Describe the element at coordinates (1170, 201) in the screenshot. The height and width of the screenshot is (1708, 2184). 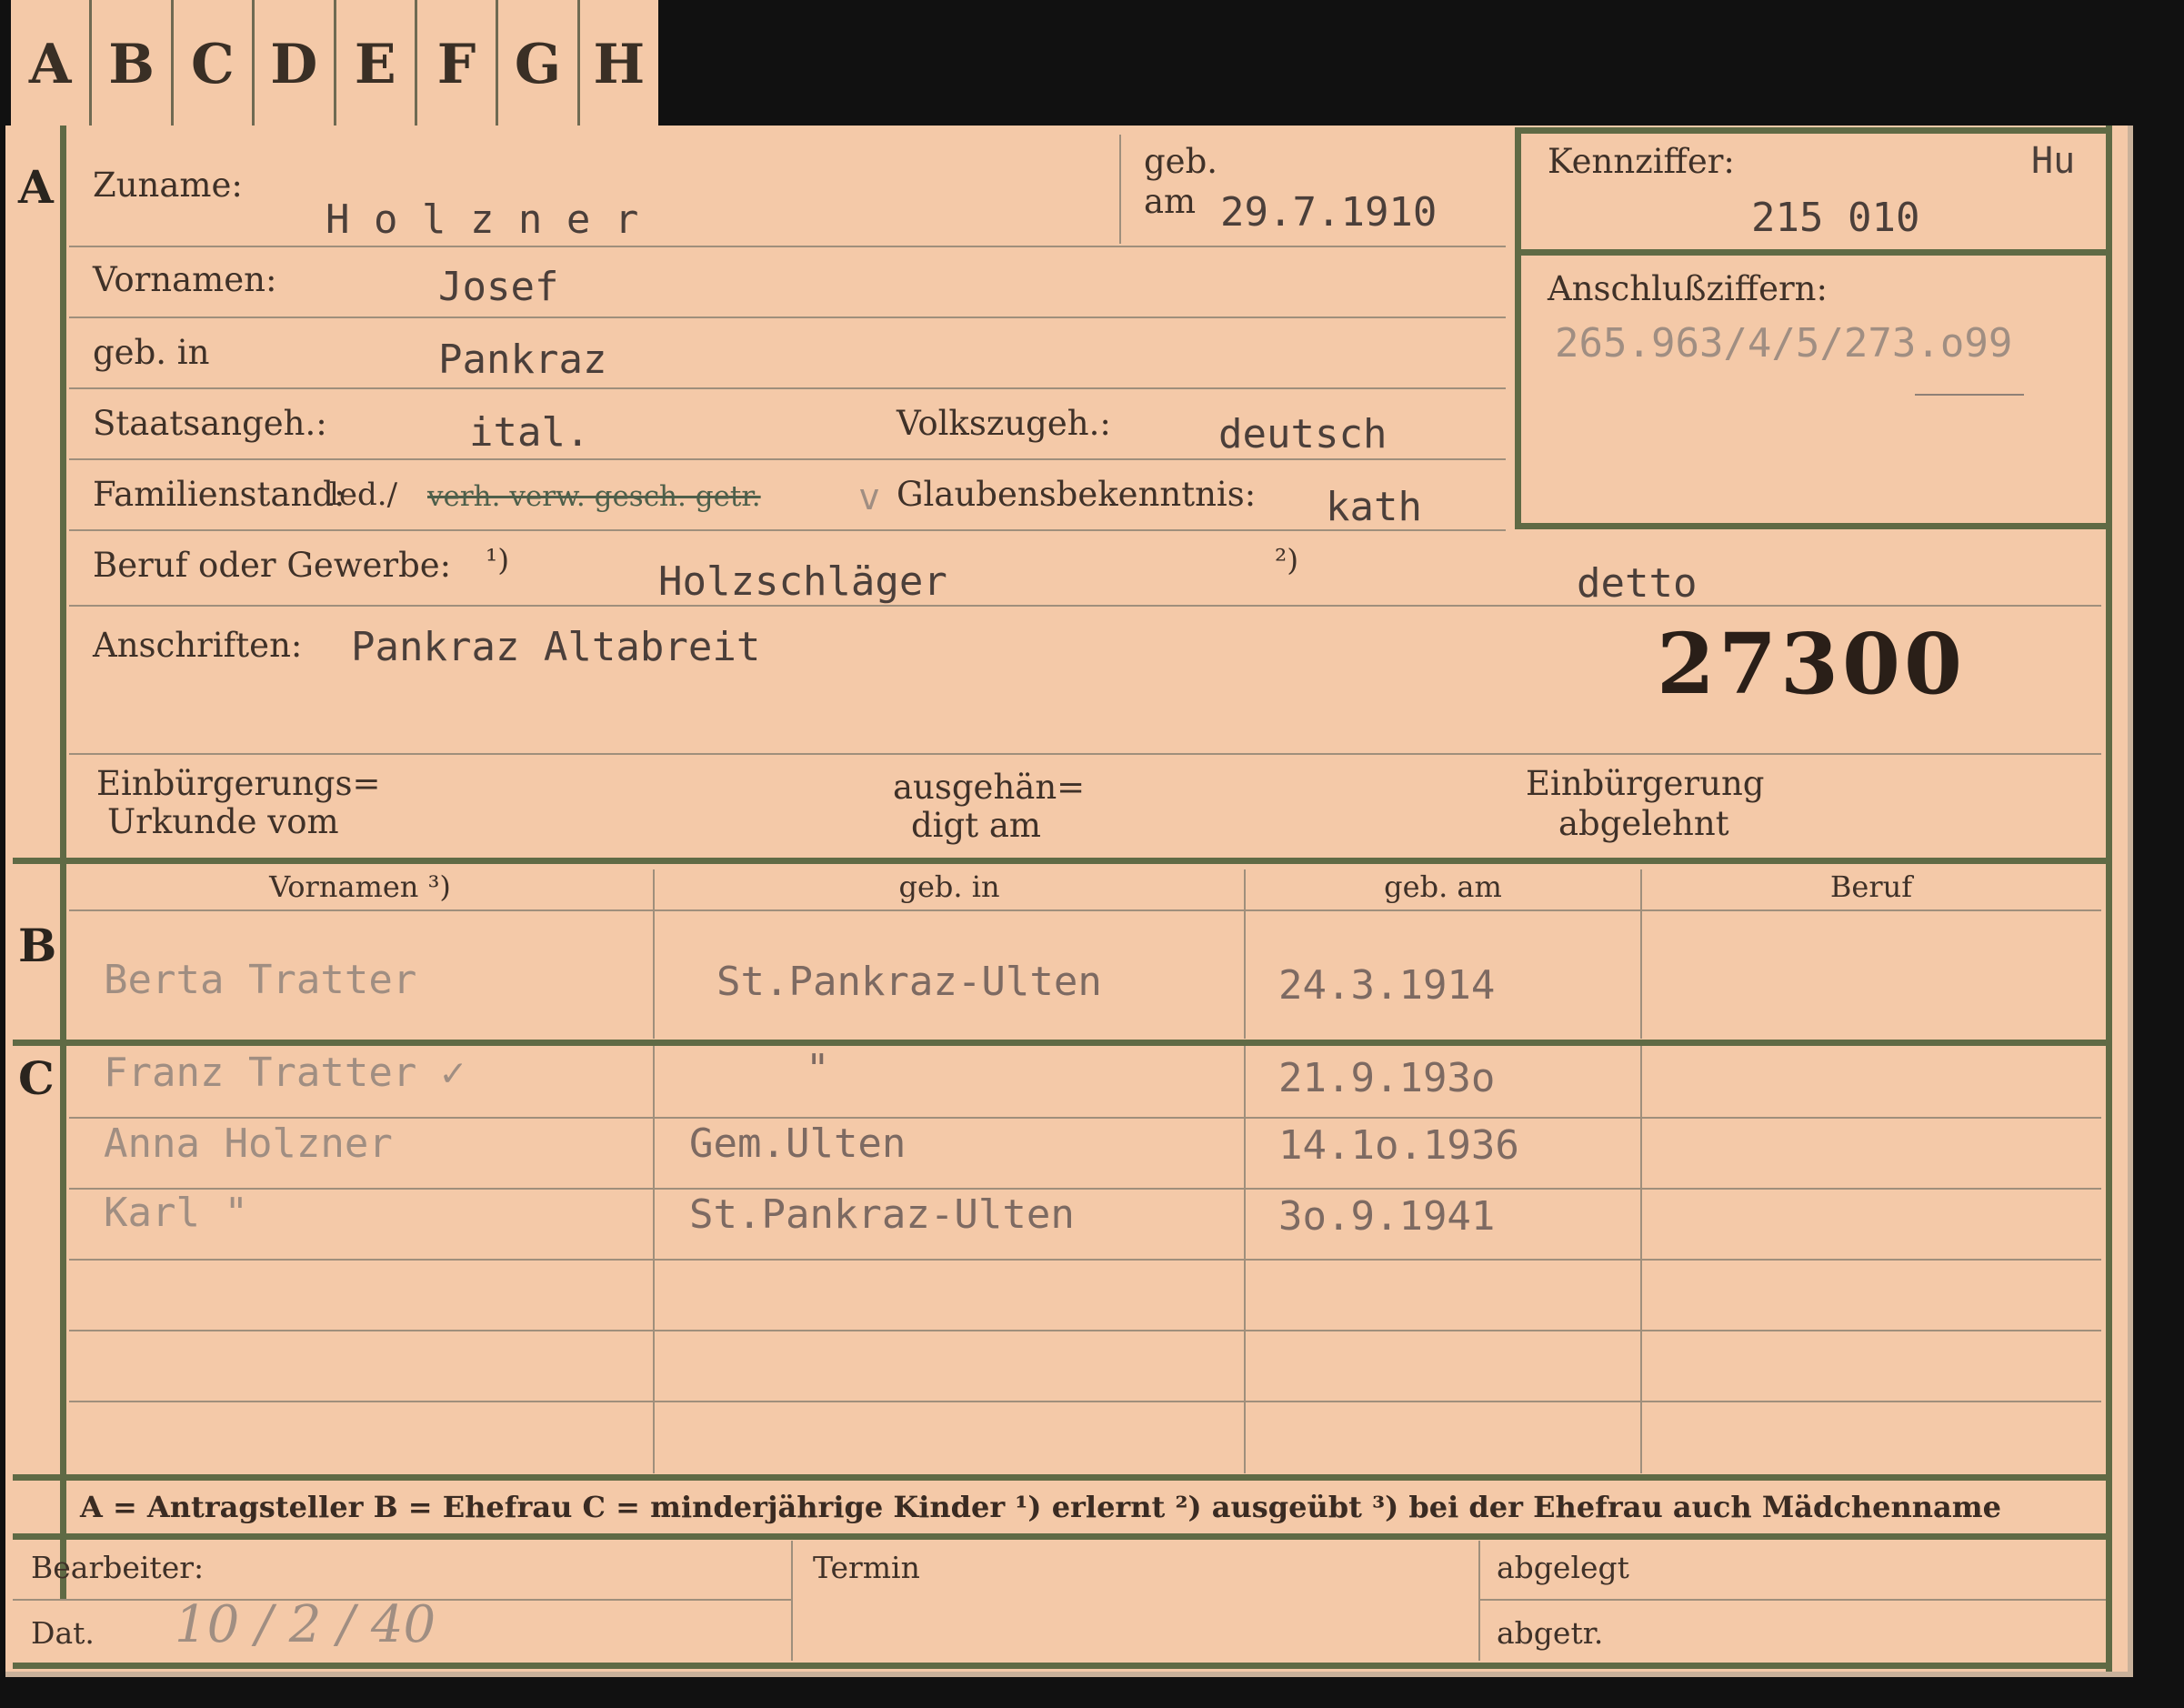
I see `am-label: am` at that location.